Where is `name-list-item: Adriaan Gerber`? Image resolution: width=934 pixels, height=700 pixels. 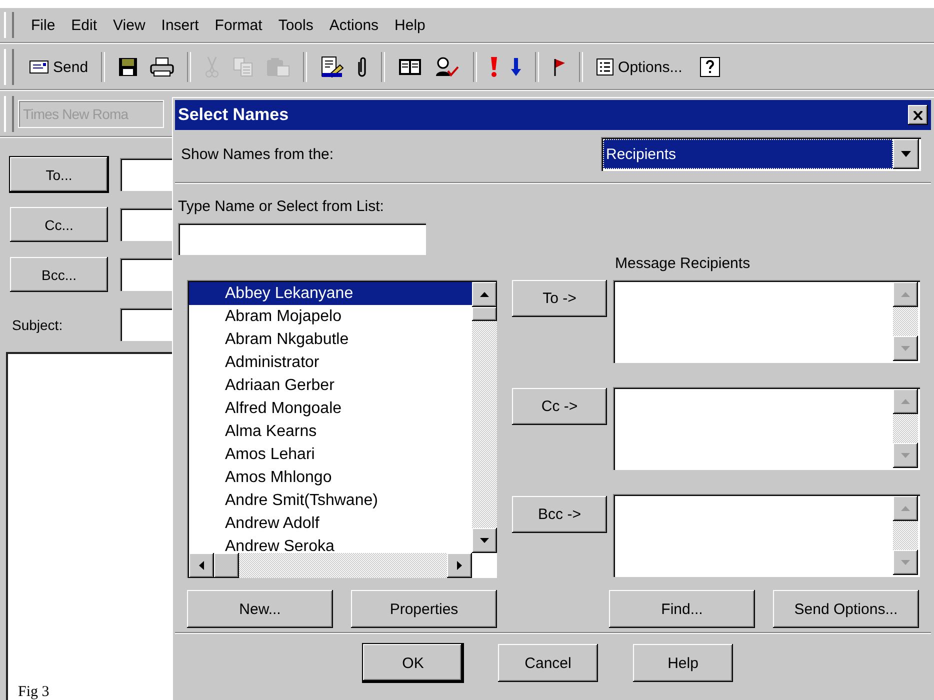
name-list-item: Adriaan Gerber is located at coordinates (330, 385).